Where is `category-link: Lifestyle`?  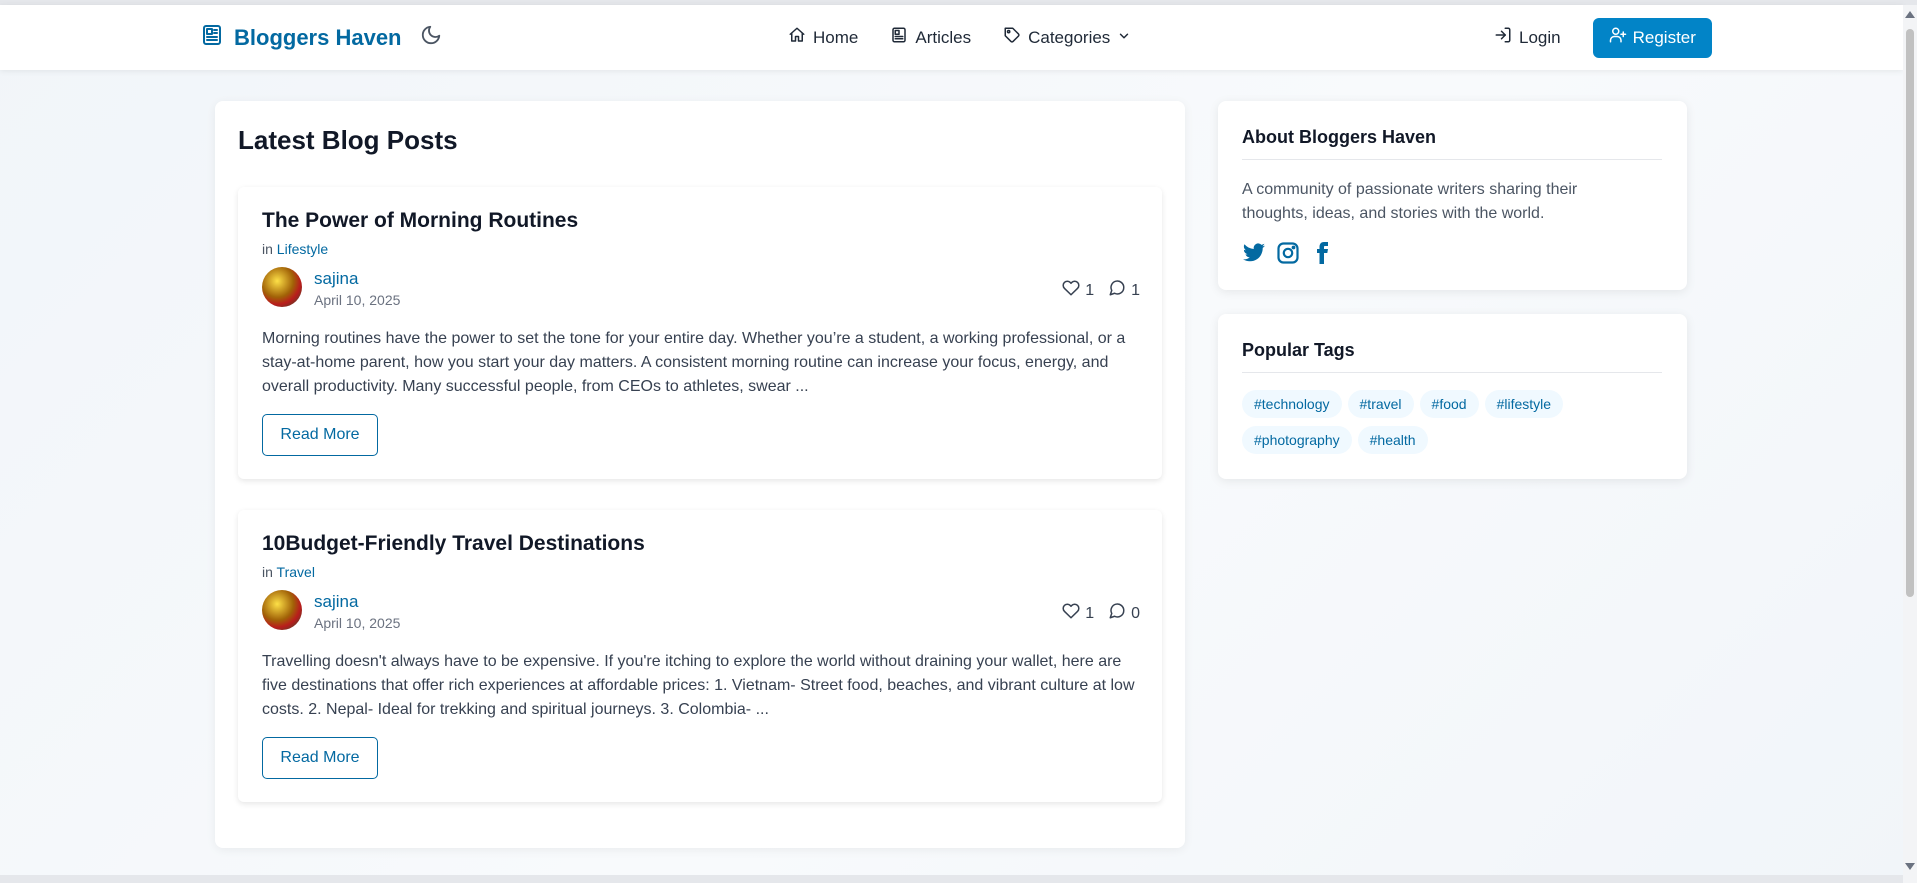 category-link: Lifestyle is located at coordinates (302, 249).